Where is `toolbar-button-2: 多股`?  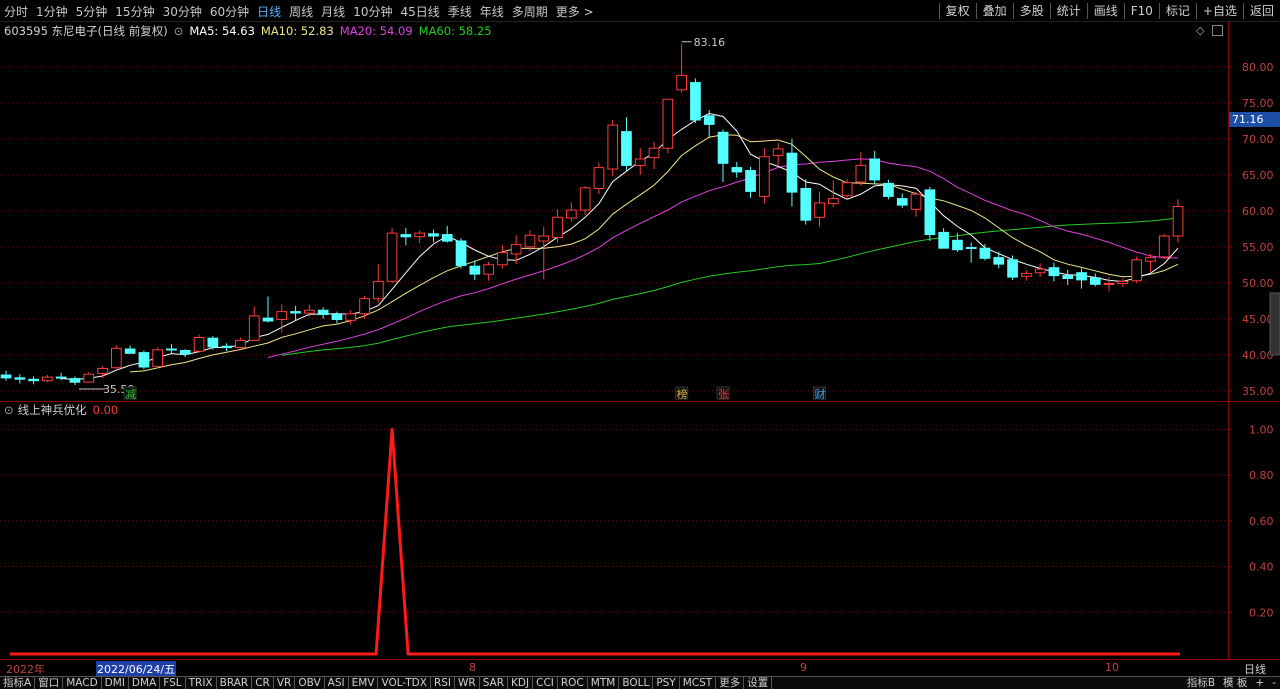
toolbar-button-2: 多股 is located at coordinates (1031, 11).